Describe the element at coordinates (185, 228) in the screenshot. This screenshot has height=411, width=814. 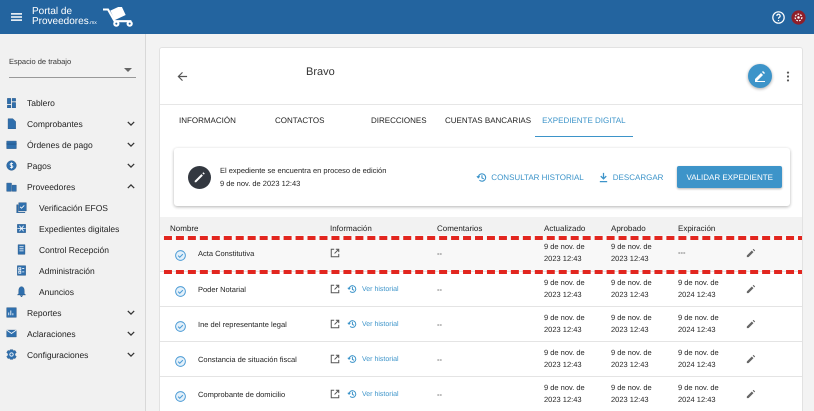
I see `column-header: Nombre` at that location.